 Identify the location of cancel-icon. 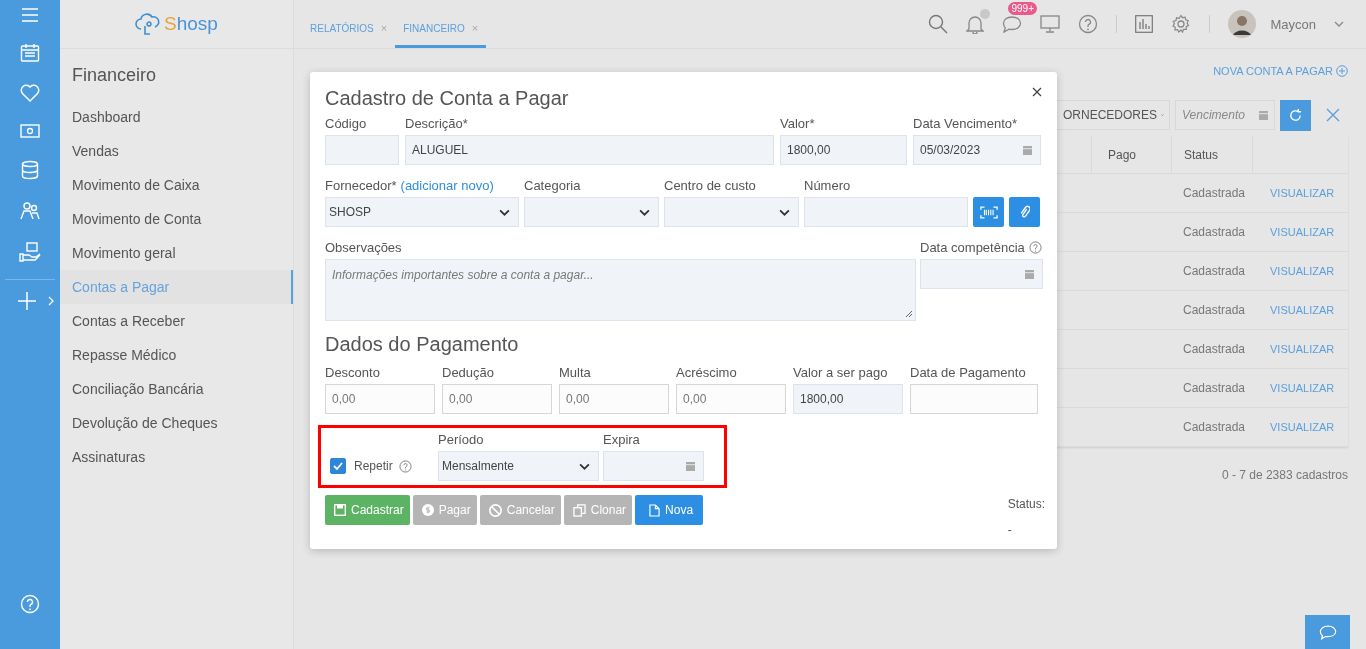
(495, 510).